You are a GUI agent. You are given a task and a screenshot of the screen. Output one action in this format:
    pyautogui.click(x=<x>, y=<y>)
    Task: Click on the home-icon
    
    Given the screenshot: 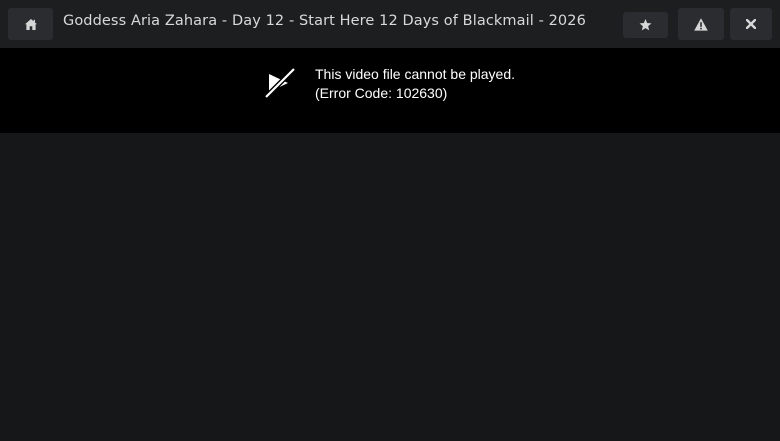 What is the action you would take?
    pyautogui.click(x=30, y=24)
    